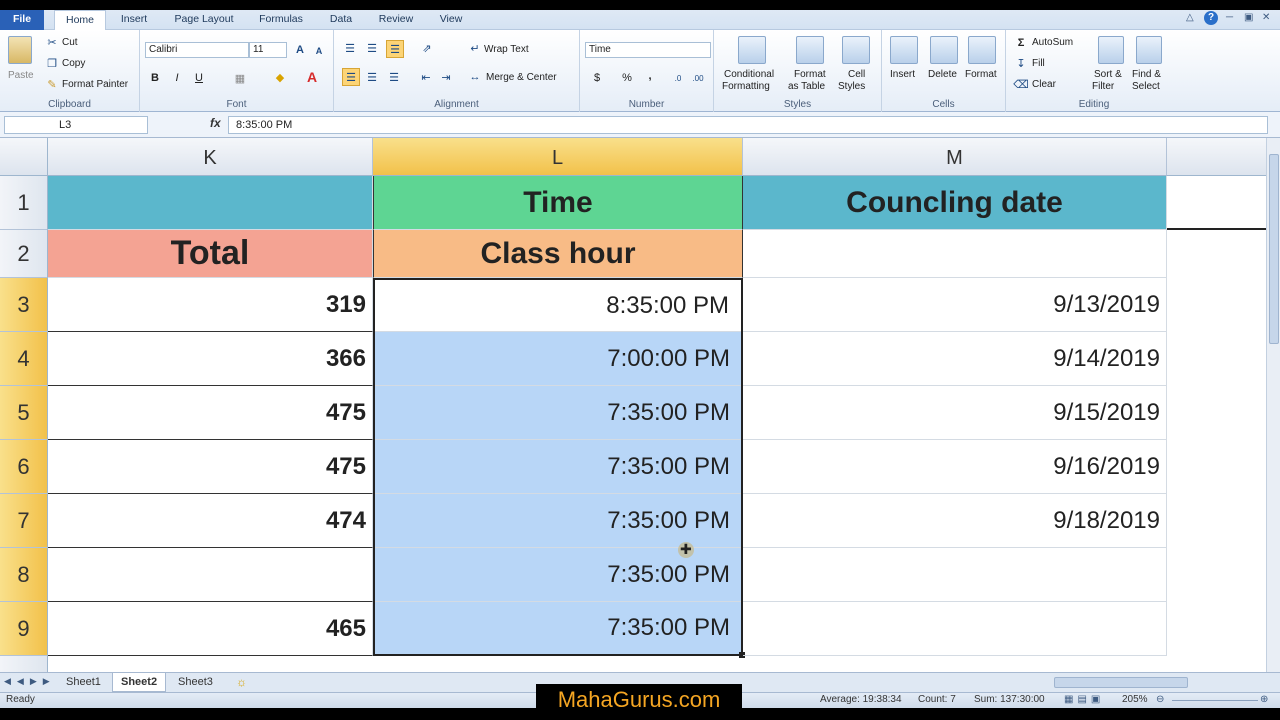  I want to click on copy-button: Copy, so click(73, 63).